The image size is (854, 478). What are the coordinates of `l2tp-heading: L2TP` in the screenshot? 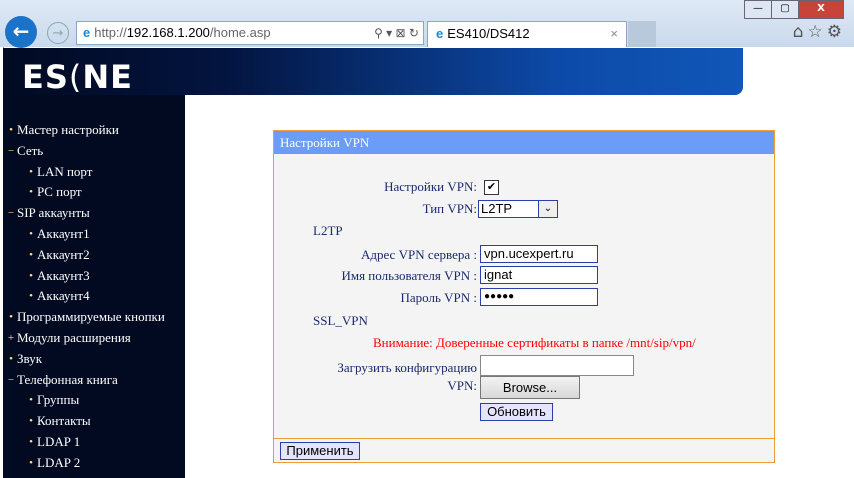 It's located at (328, 230).